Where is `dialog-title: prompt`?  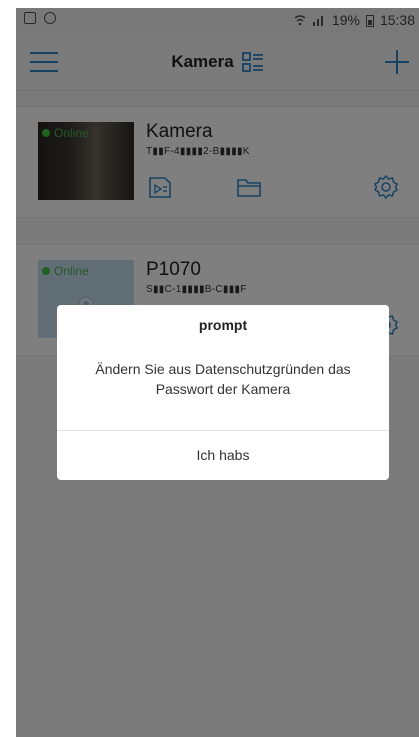
dialog-title: prompt is located at coordinates (223, 325).